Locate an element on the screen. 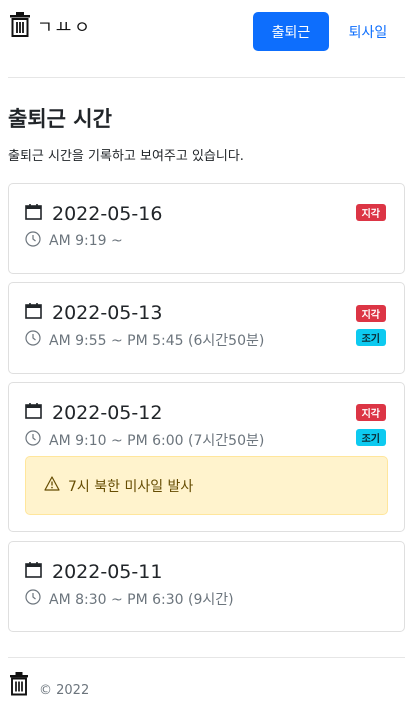 Image resolution: width=413 pixels, height=724 pixels. record-time: AM 9:55 ~ PM 5:45 (6시간50분) is located at coordinates (157, 341).